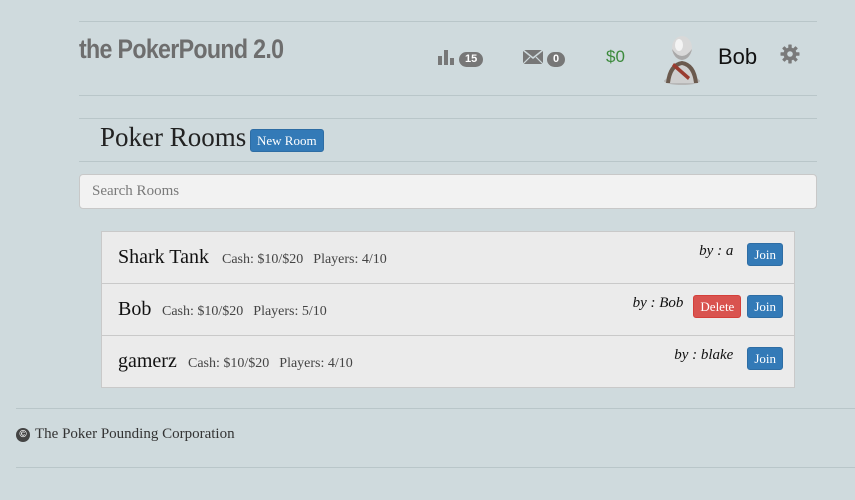  What do you see at coordinates (435, 467) in the screenshot?
I see `footer-bottom-rule` at bounding box center [435, 467].